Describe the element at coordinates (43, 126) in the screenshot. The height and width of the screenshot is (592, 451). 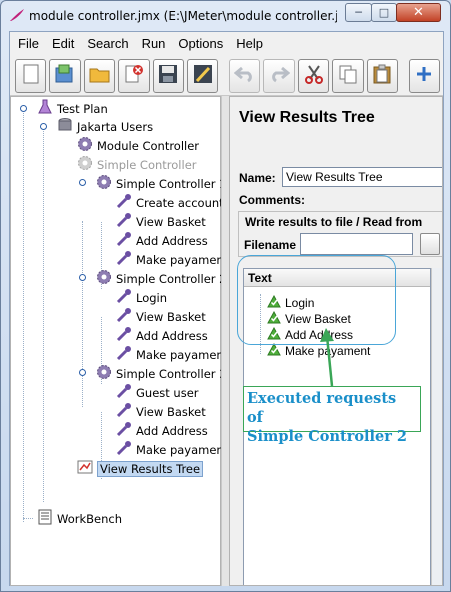
I see `tree-toggle-thread-group` at that location.